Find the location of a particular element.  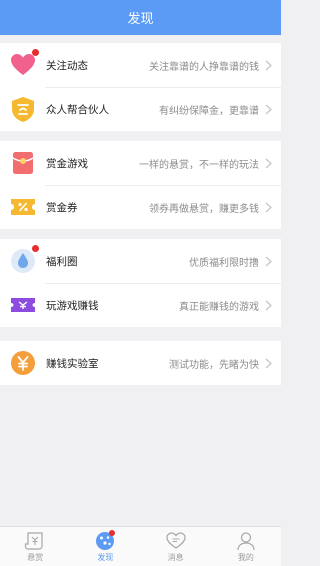

menu-item-bounty-game: 赏金游戏 一样的悬赏，不一样的玩法 is located at coordinates (140, 163).